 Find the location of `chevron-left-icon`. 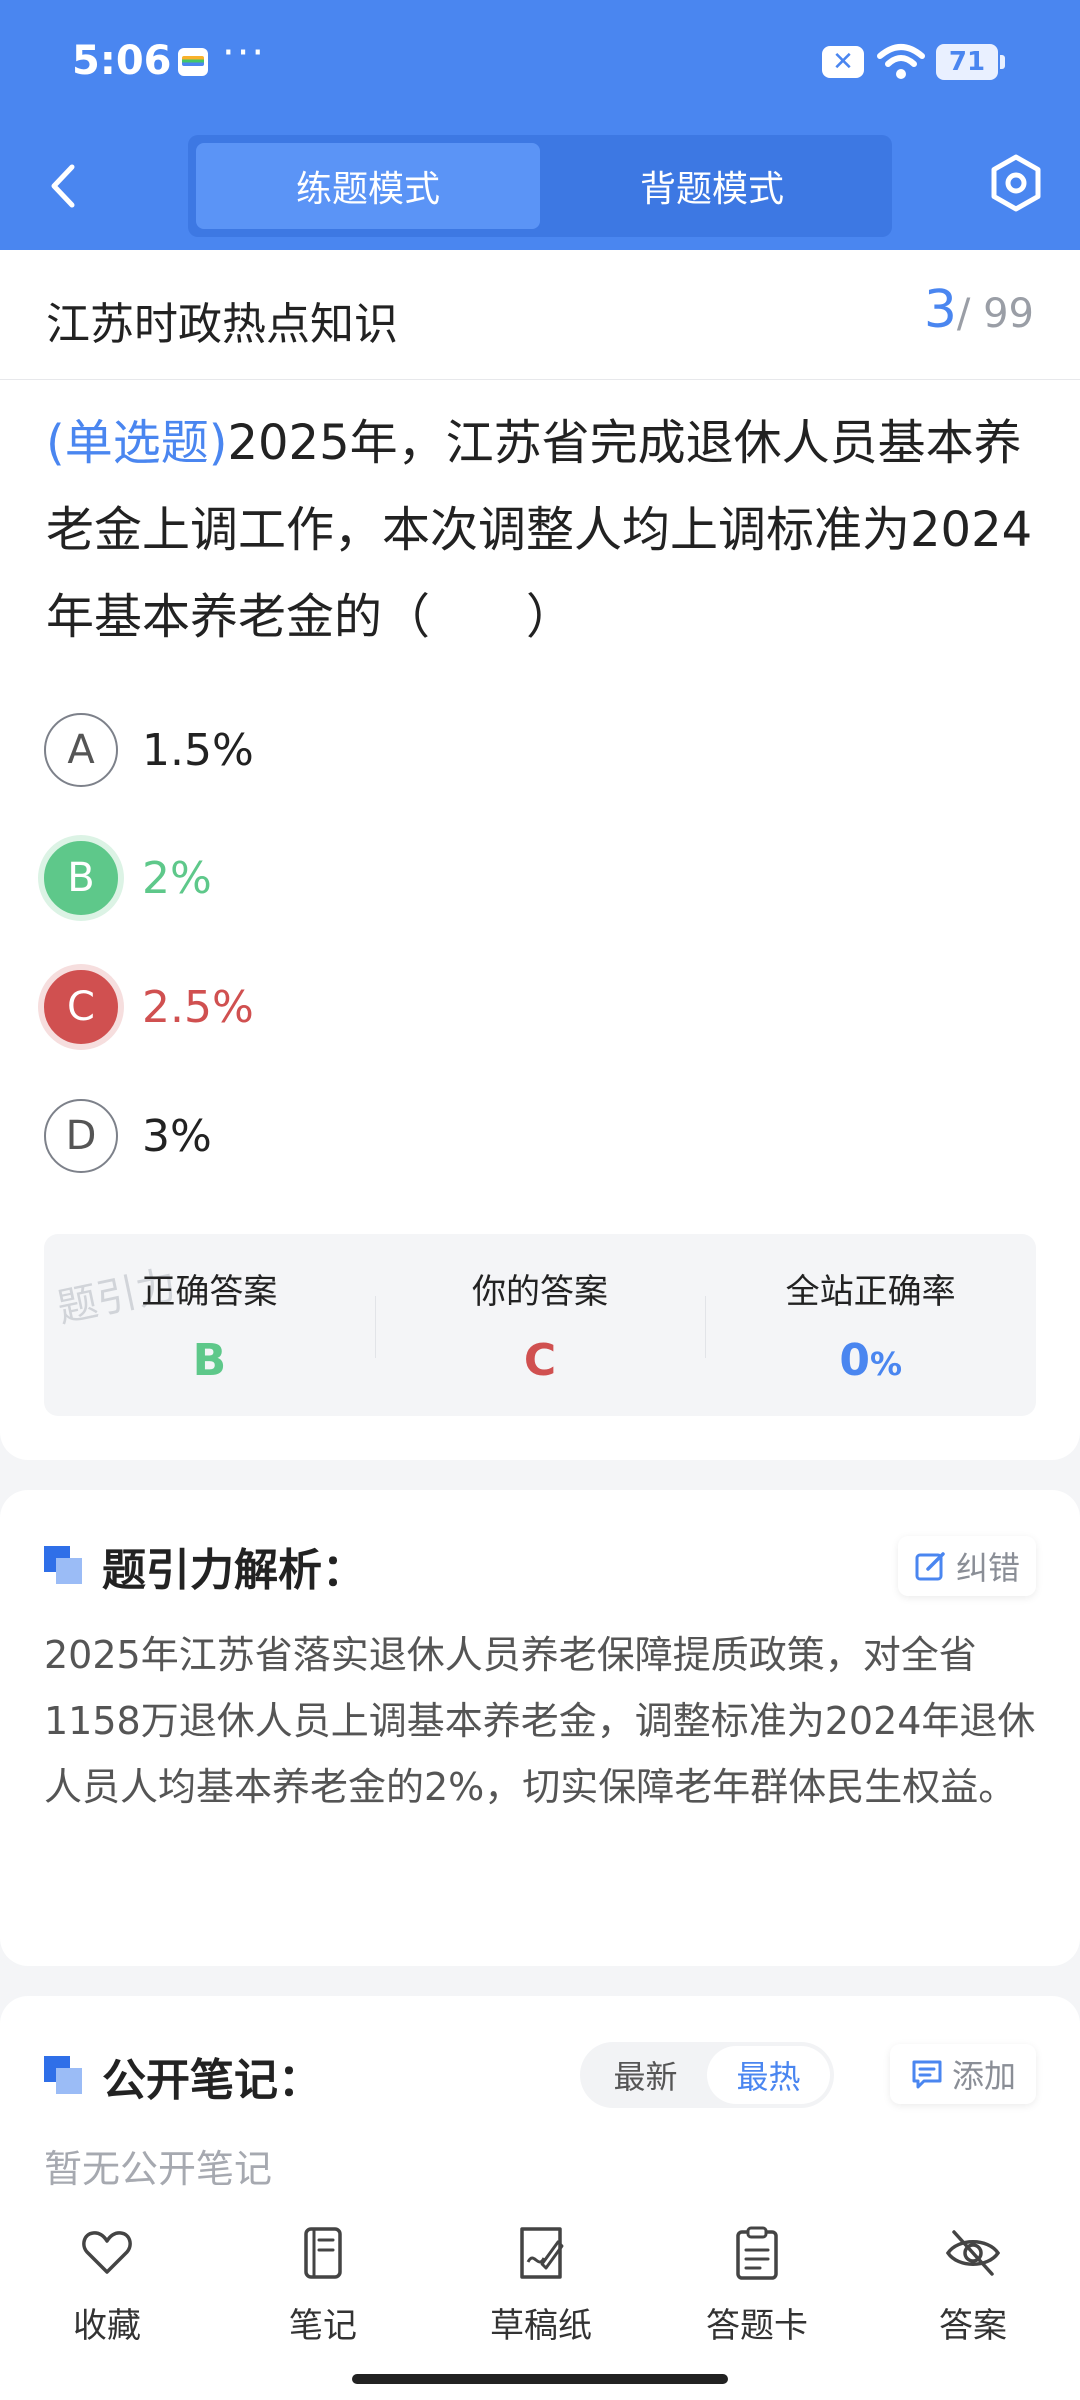

chevron-left-icon is located at coordinates (63, 186).